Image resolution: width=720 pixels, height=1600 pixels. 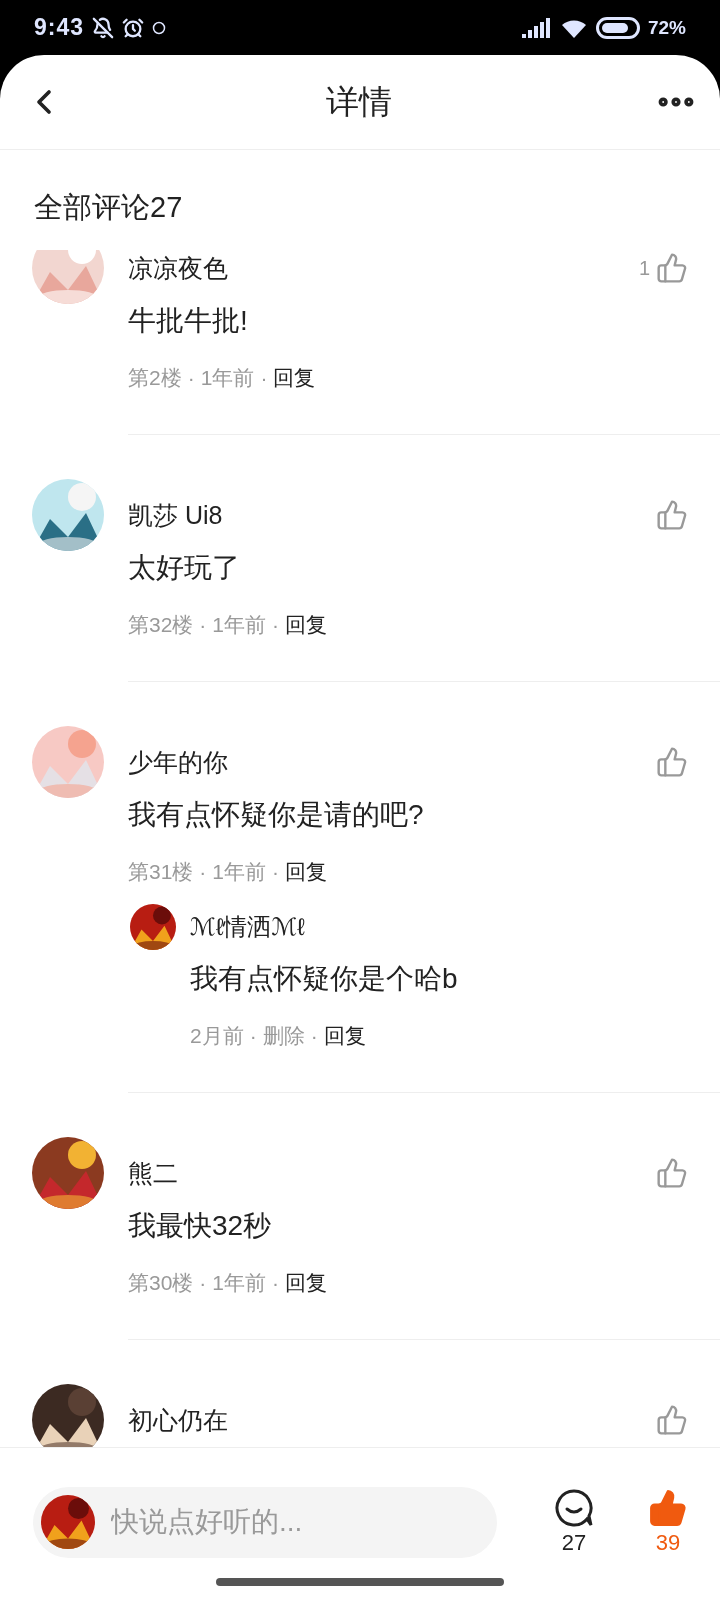 What do you see at coordinates (283, 1036) in the screenshot?
I see `meta-text: 删除` at bounding box center [283, 1036].